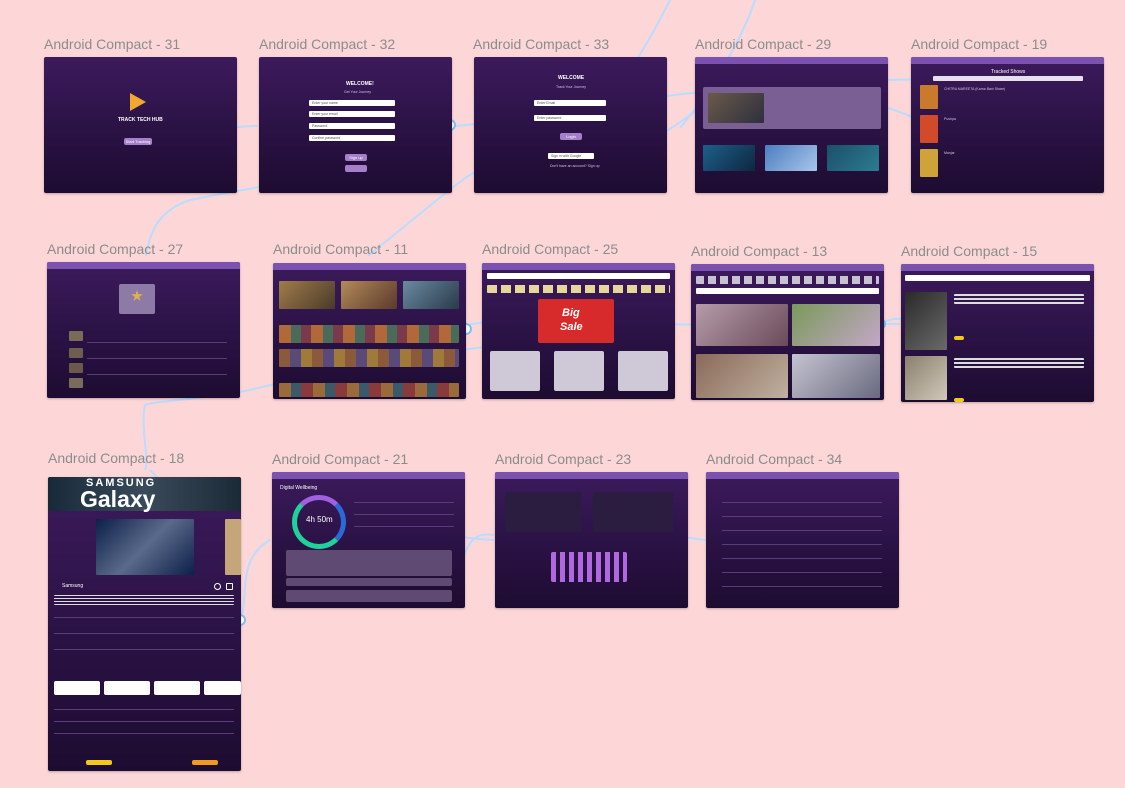 This screenshot has width=1125, height=788. What do you see at coordinates (570, 103) in the screenshot?
I see `login-email-input: Enter Email` at bounding box center [570, 103].